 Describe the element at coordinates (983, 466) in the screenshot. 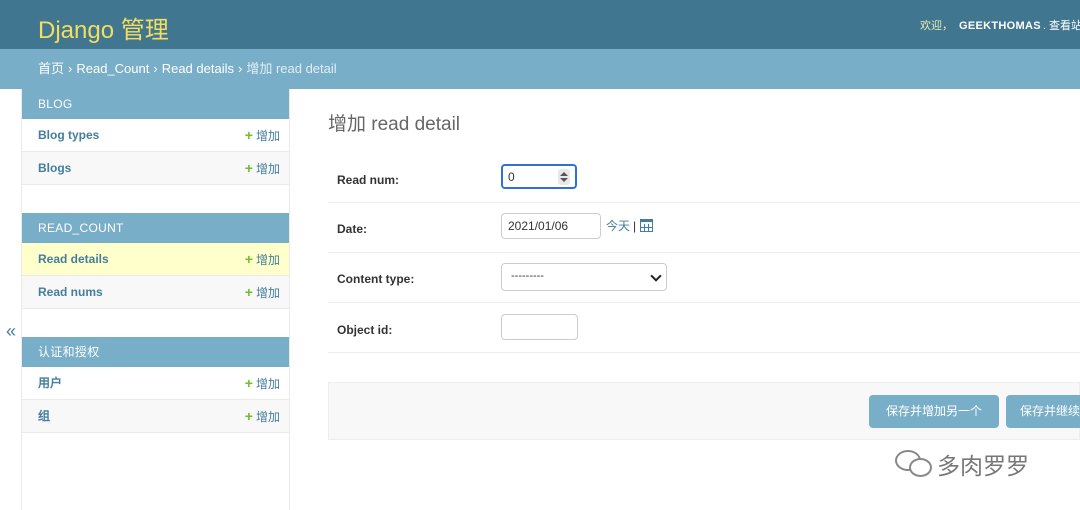

I see `watermark-text: 多肉罗罗` at that location.